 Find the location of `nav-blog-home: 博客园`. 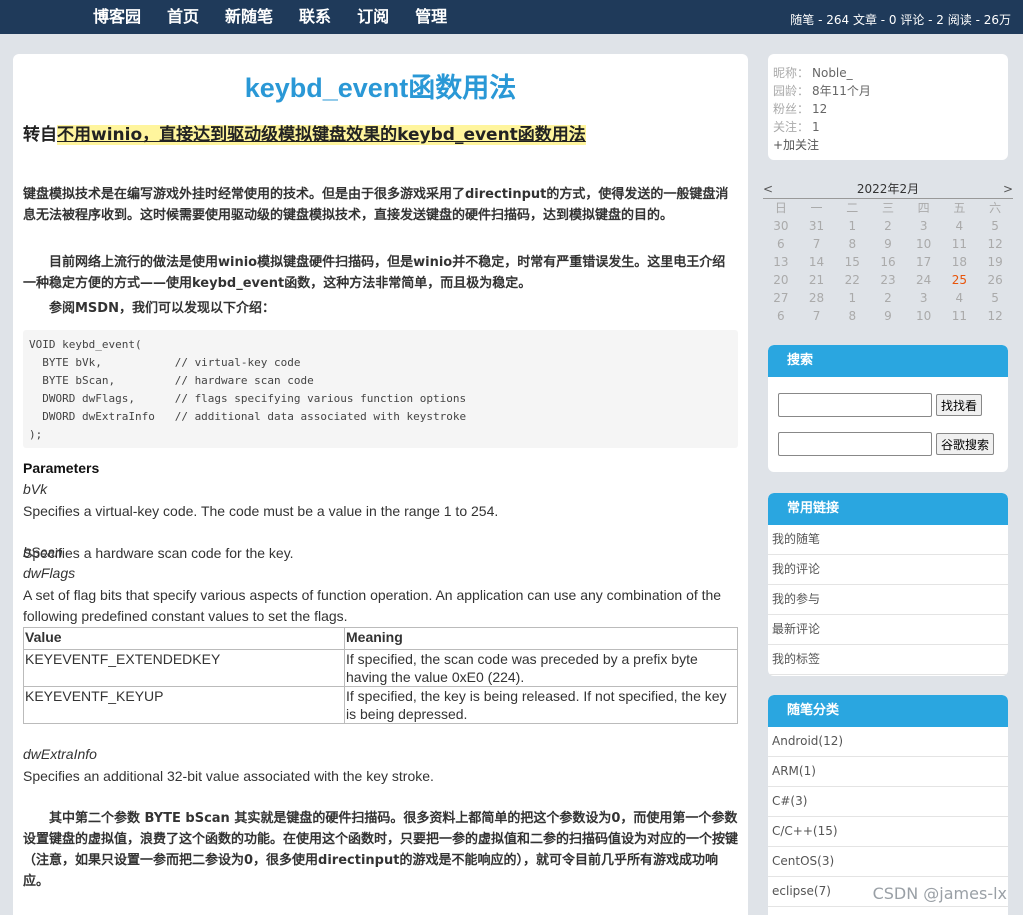

nav-blog-home: 博客园 is located at coordinates (117, 17).